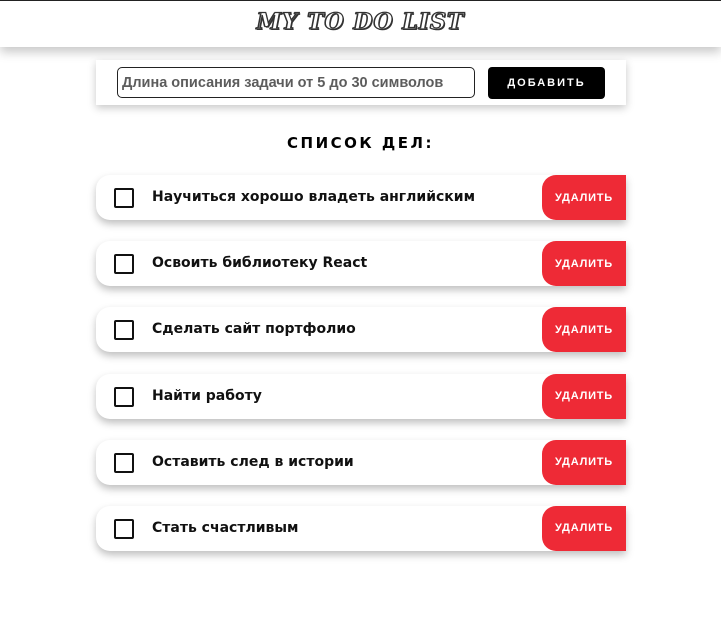  I want to click on task-input, so click(296, 82).